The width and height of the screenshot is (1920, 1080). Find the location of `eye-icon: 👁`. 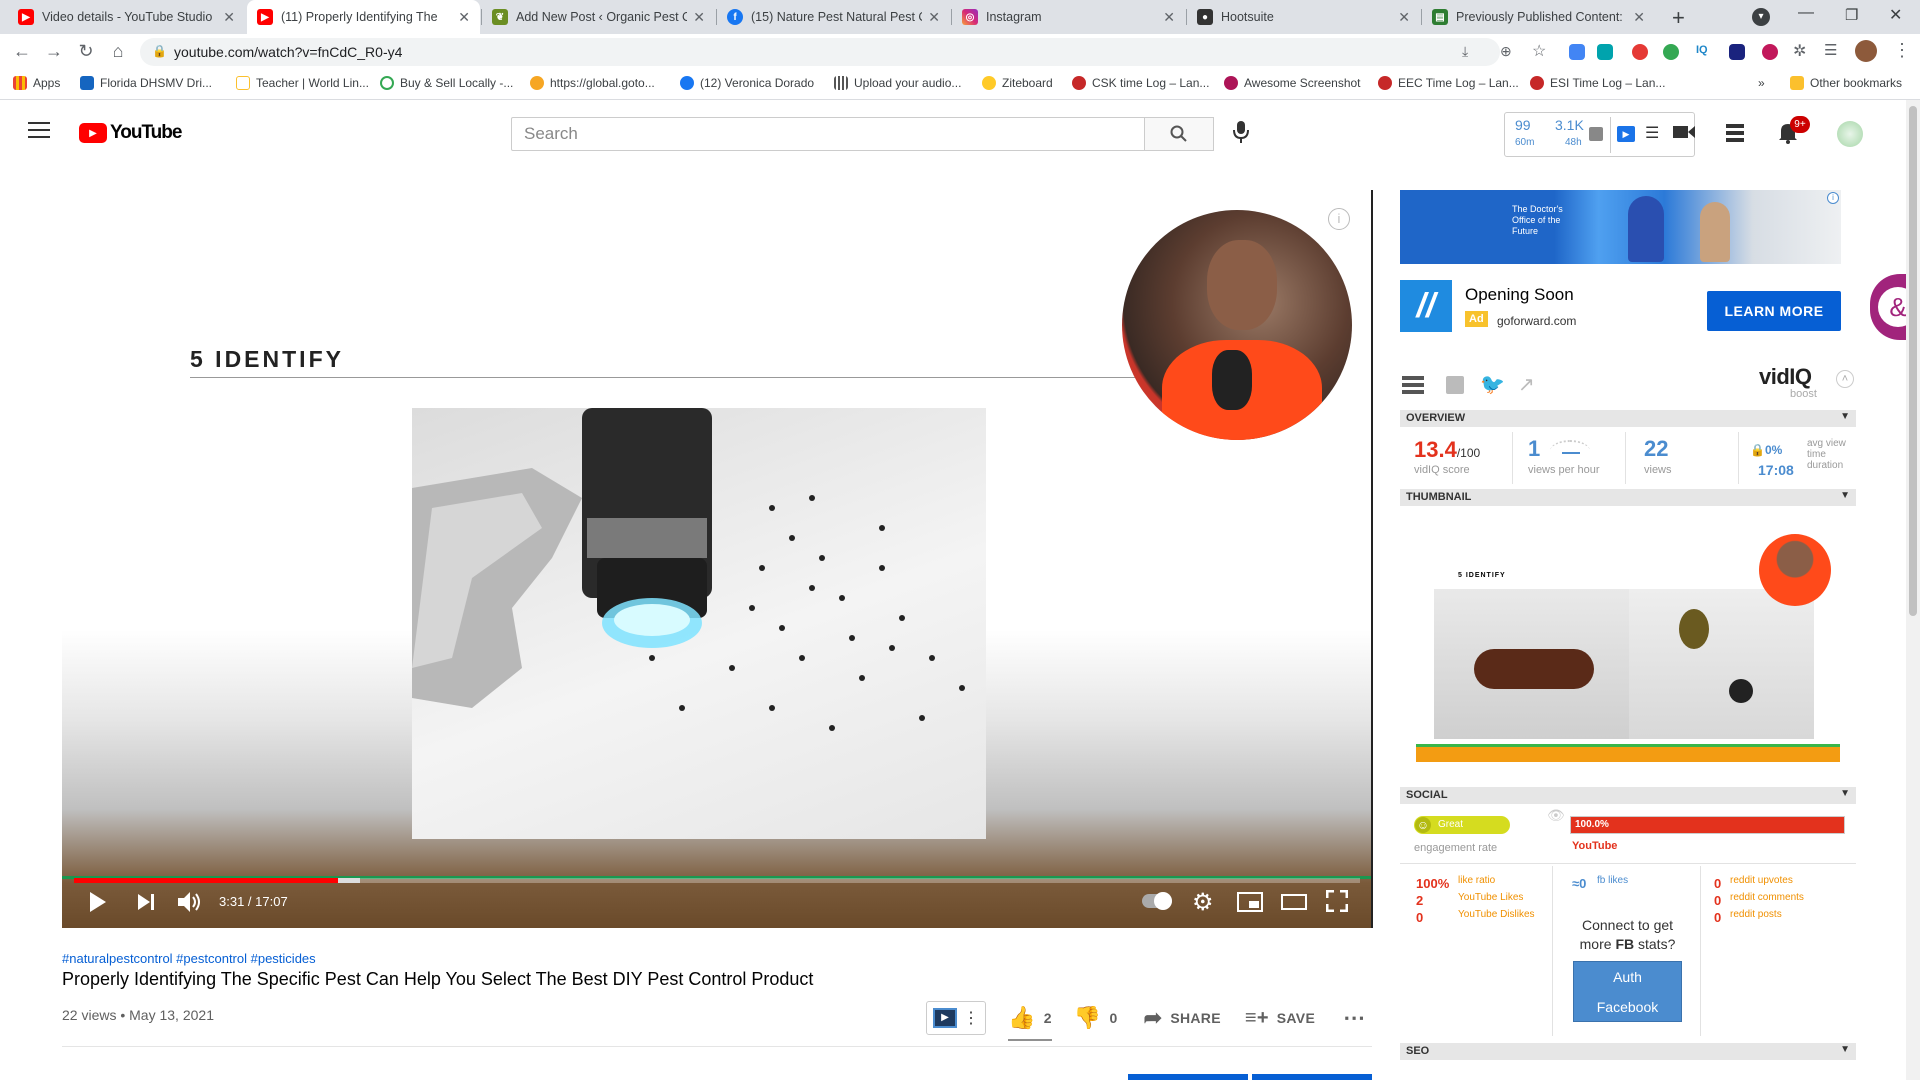

eye-icon: 👁 is located at coordinates (1556, 815).